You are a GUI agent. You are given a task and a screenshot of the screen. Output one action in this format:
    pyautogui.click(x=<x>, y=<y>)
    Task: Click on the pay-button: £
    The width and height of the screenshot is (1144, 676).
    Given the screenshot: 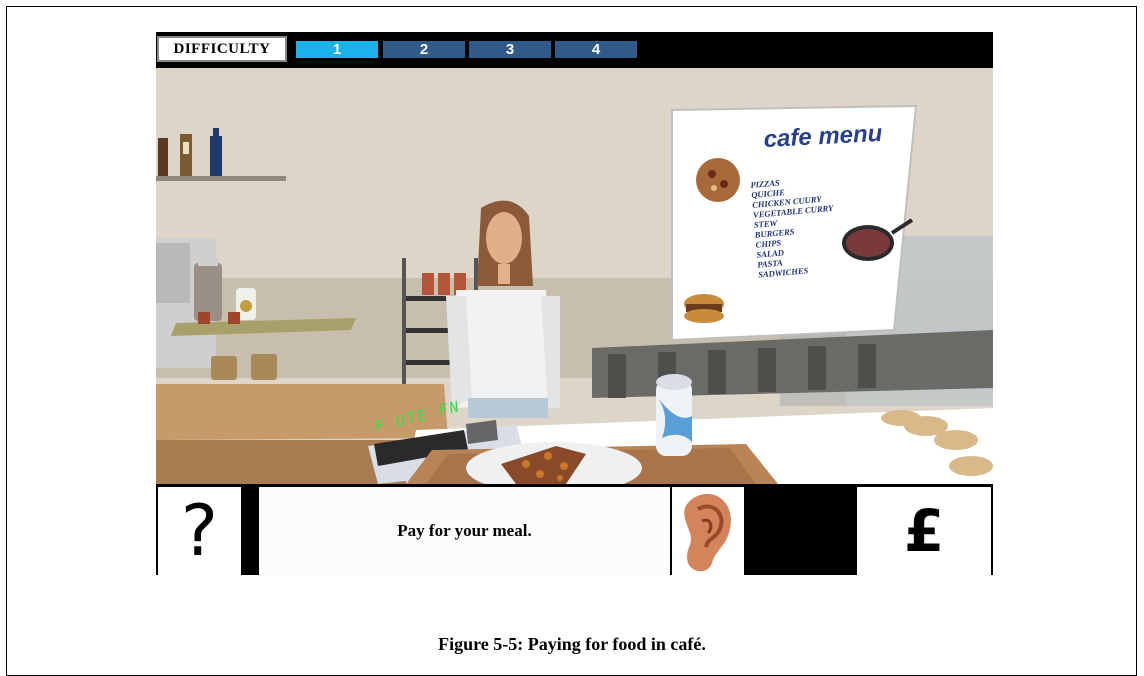 What is the action you would take?
    pyautogui.click(x=924, y=531)
    